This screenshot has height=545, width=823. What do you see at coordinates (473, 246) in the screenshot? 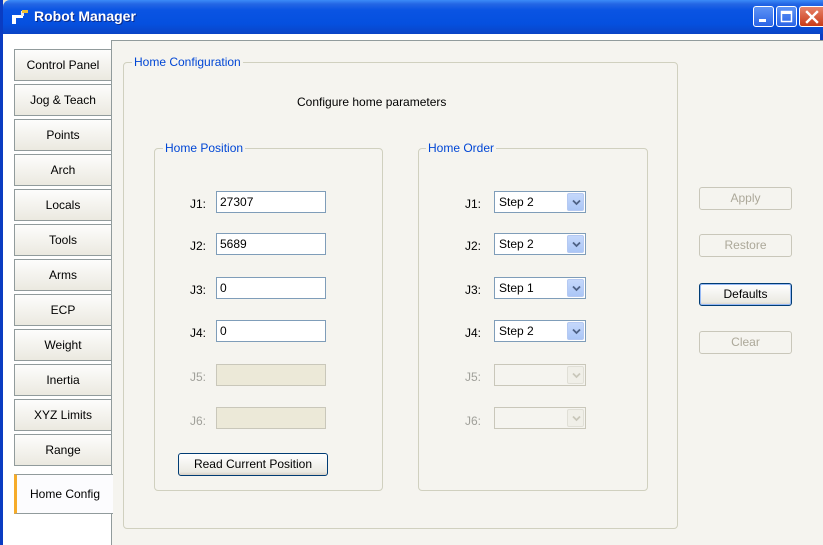
I see `home-order-j2-label: J2:` at bounding box center [473, 246].